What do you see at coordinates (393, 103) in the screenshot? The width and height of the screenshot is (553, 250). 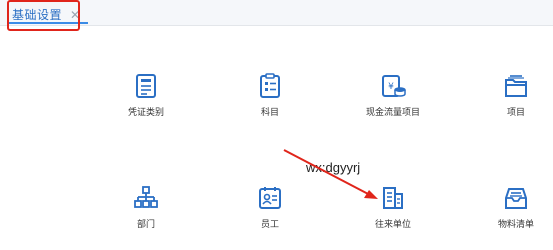 I see `tile-cash-flow-item: ¥ 现金流量项目` at bounding box center [393, 103].